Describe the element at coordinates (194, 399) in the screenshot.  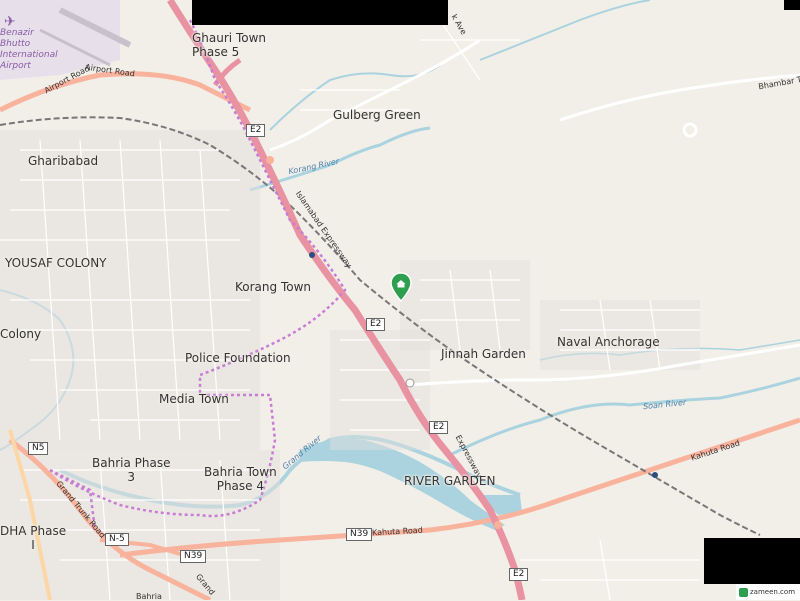
I see `place-media-town: Media Town` at that location.